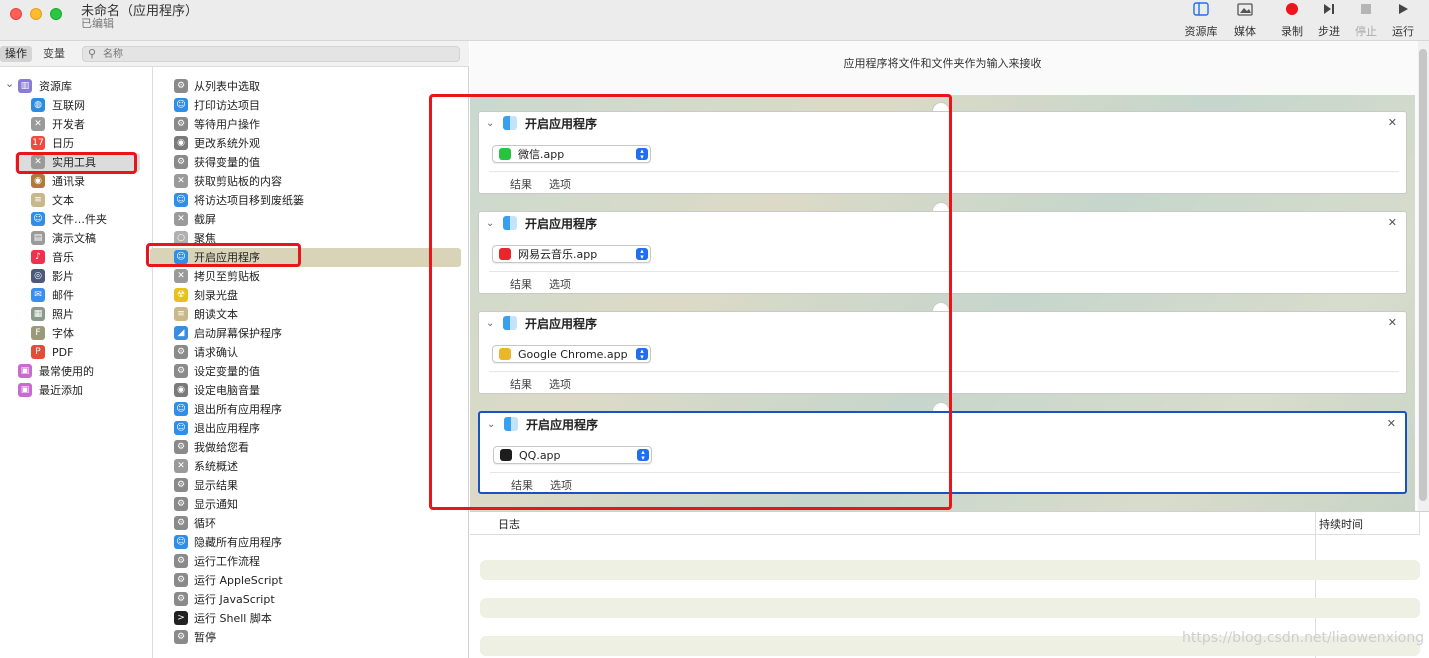 The image size is (1429, 658). I want to click on action-item: ☺ 将访达项目移到废纸篓, so click(306, 200).